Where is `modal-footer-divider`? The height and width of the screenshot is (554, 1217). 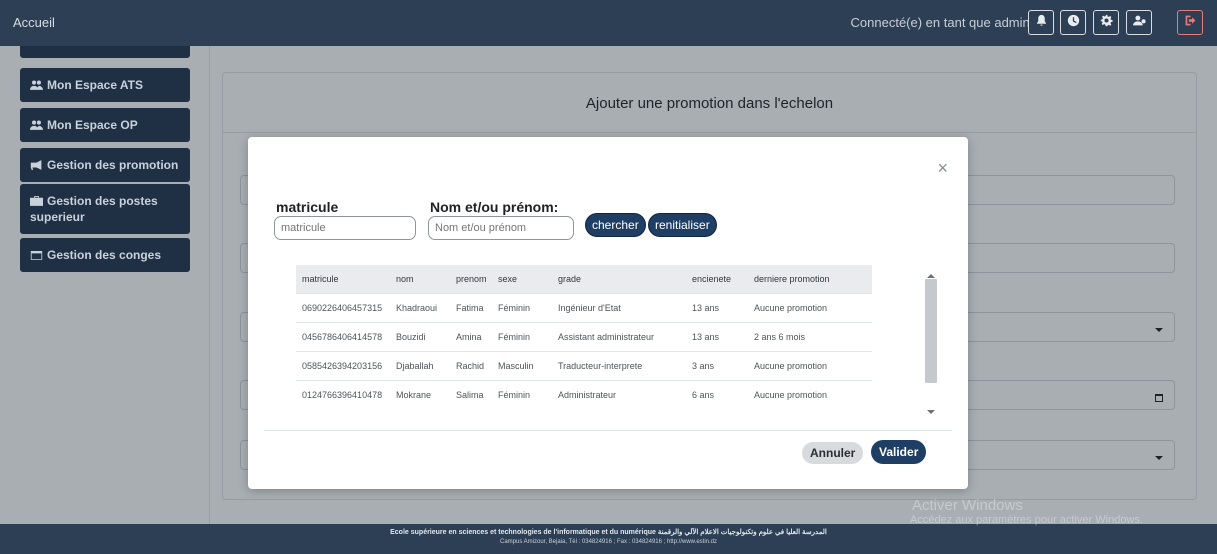 modal-footer-divider is located at coordinates (608, 430).